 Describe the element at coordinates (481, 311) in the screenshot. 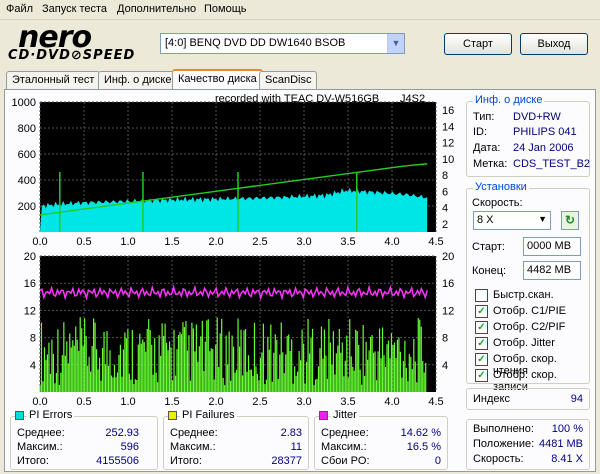

I see `checkbox-1: ✓` at that location.